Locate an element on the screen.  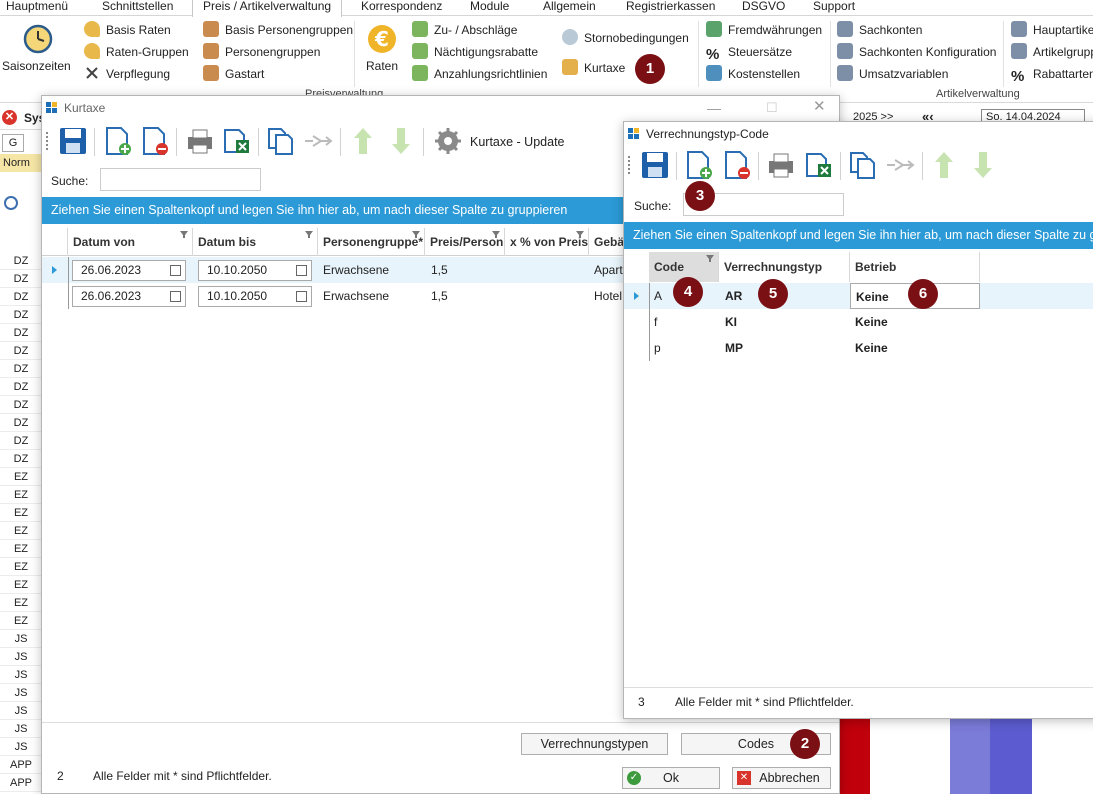
add-record-icon is located at coordinates (699, 165).